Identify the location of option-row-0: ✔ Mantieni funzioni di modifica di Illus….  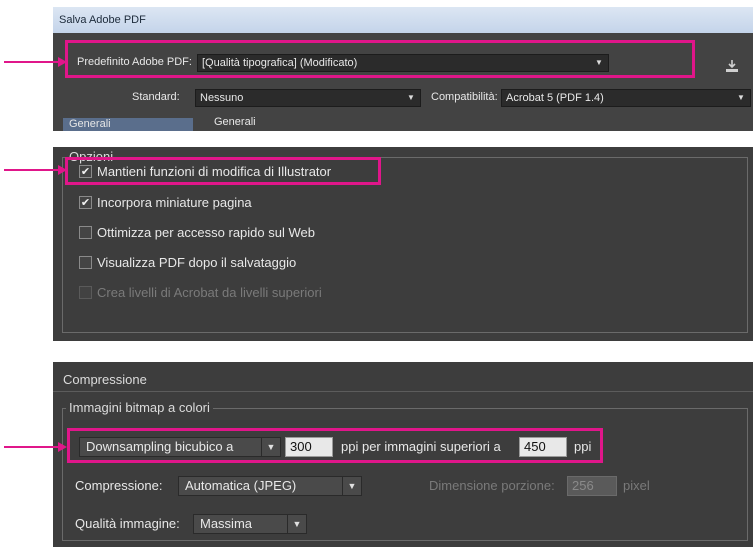
(229, 172).